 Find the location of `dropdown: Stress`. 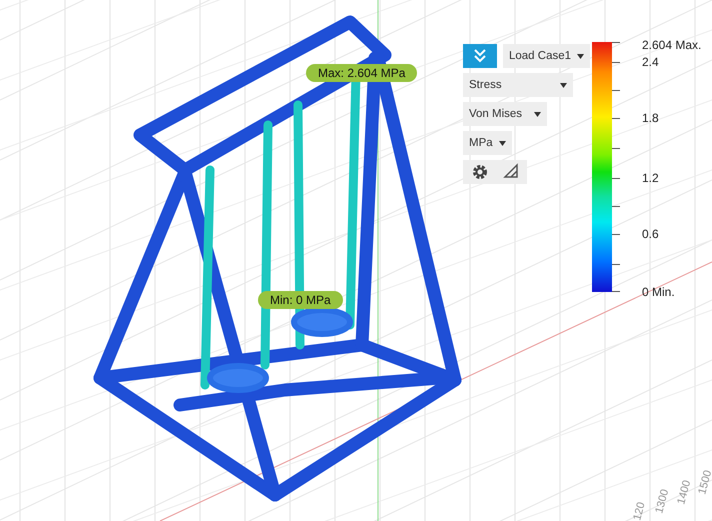

dropdown: Stress is located at coordinates (518, 85).